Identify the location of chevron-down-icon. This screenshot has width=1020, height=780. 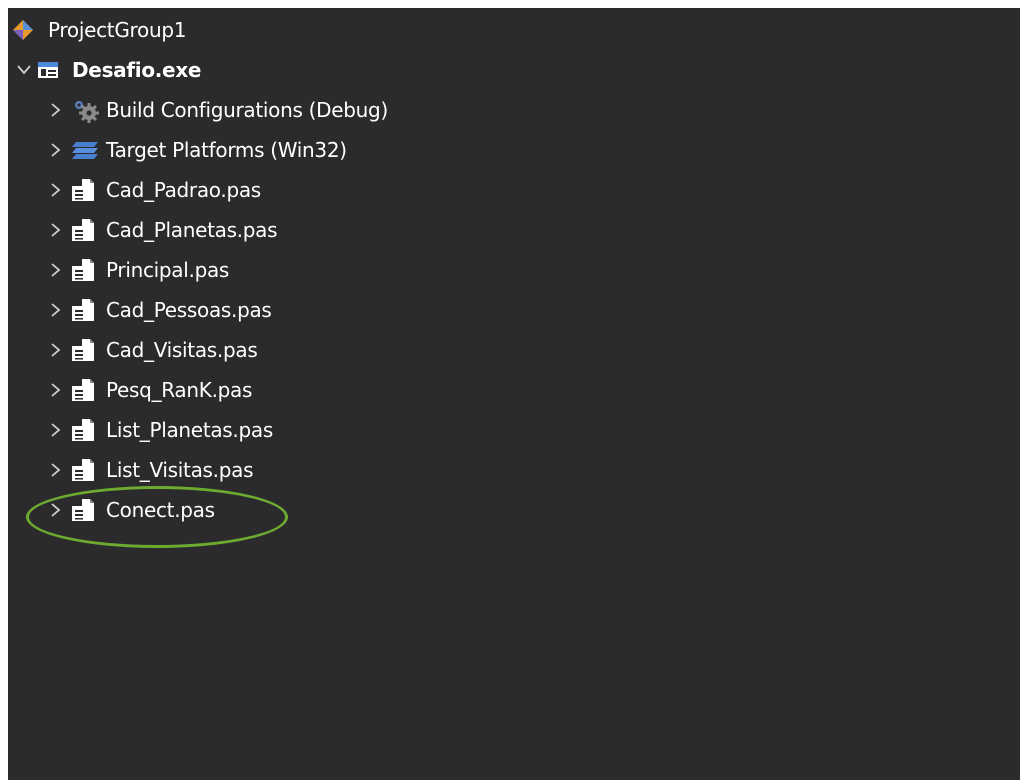
(24, 70).